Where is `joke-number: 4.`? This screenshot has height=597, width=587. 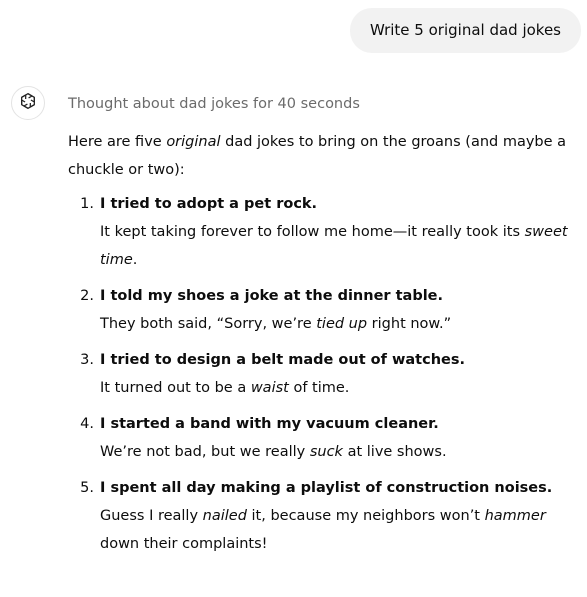
joke-number: 4. is located at coordinates (87, 424).